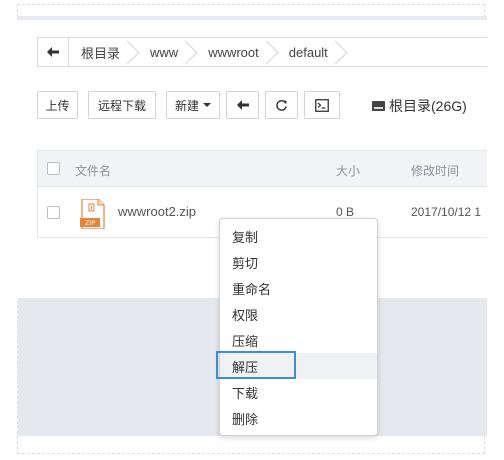  Describe the element at coordinates (428, 106) in the screenshot. I see `disk-label: 根目录(26G)` at that location.